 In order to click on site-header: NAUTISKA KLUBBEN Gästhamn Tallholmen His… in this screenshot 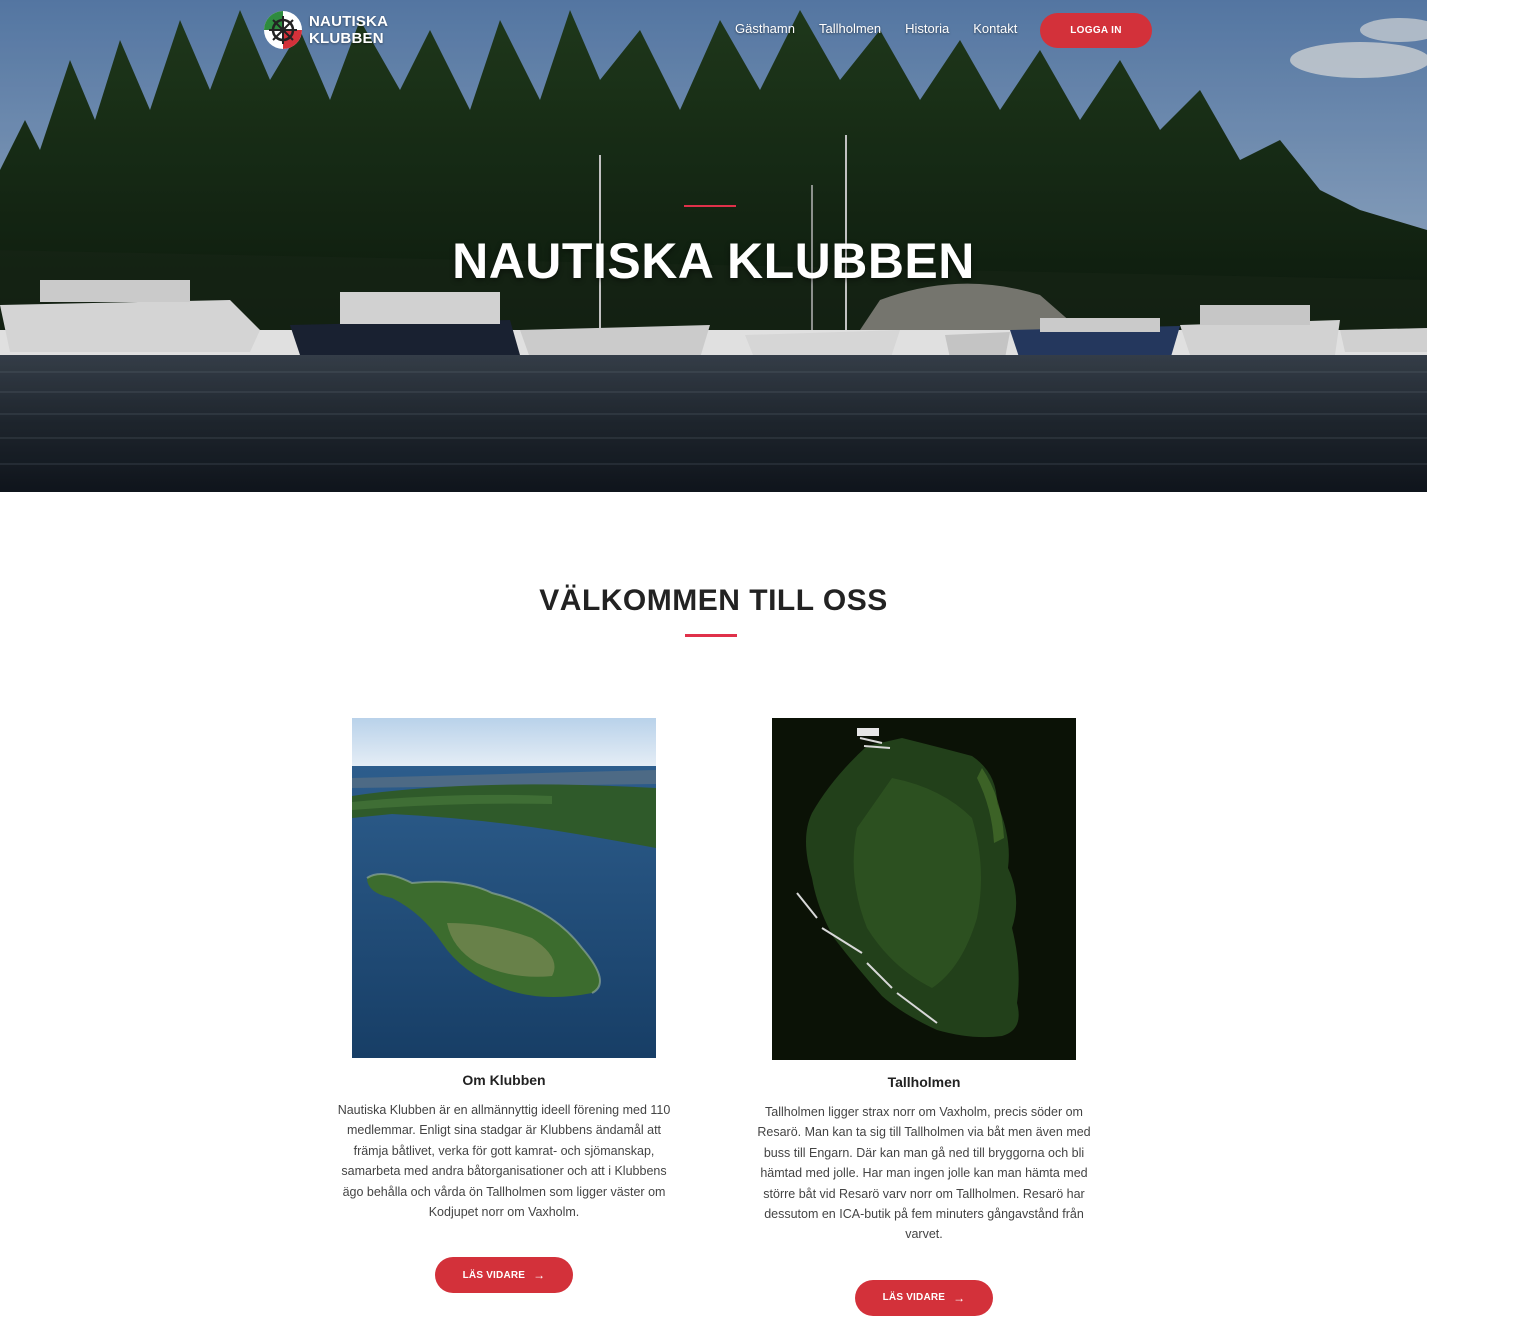, I will do `click(713, 30)`.